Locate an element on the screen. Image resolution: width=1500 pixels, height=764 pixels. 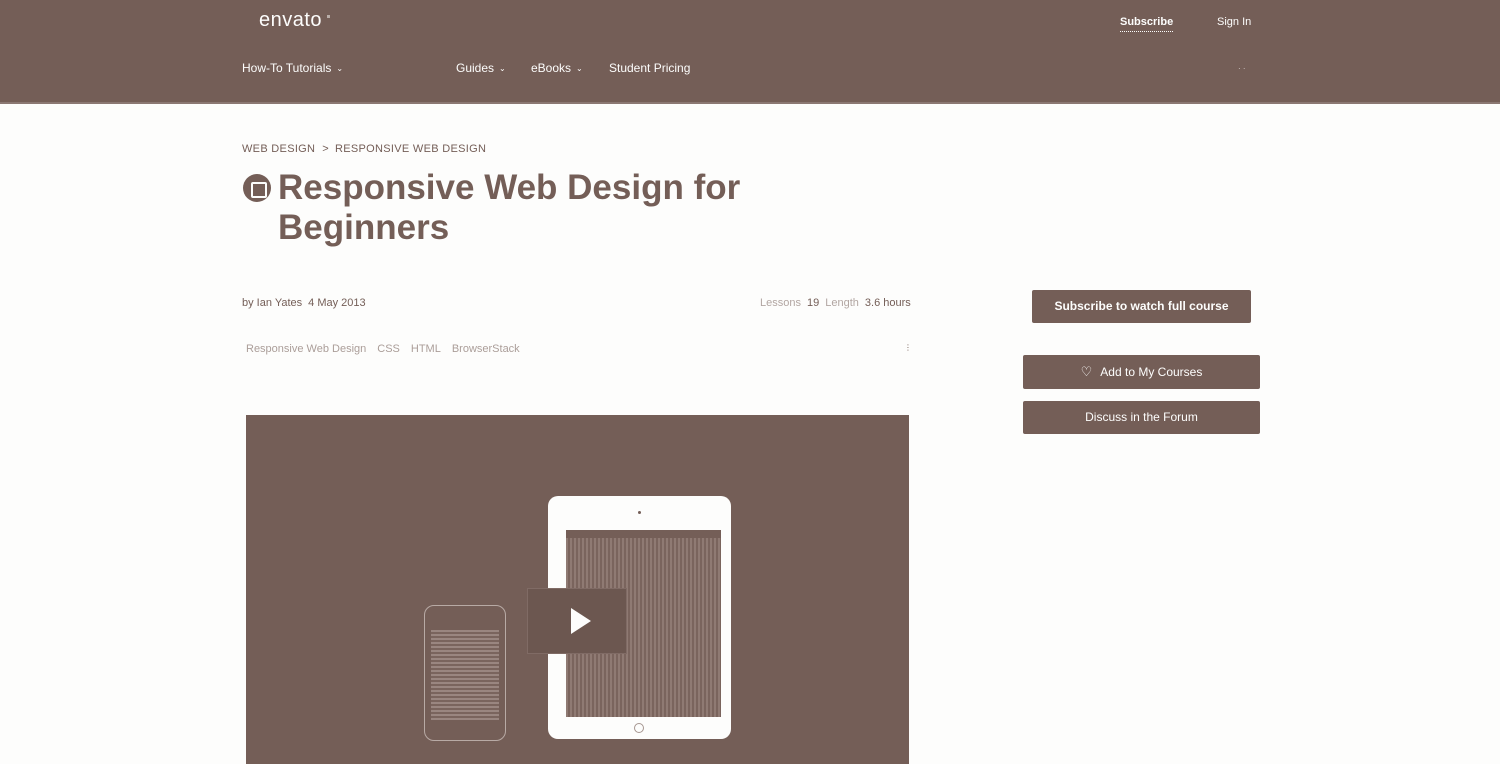
phone-screen is located at coordinates (465, 675).